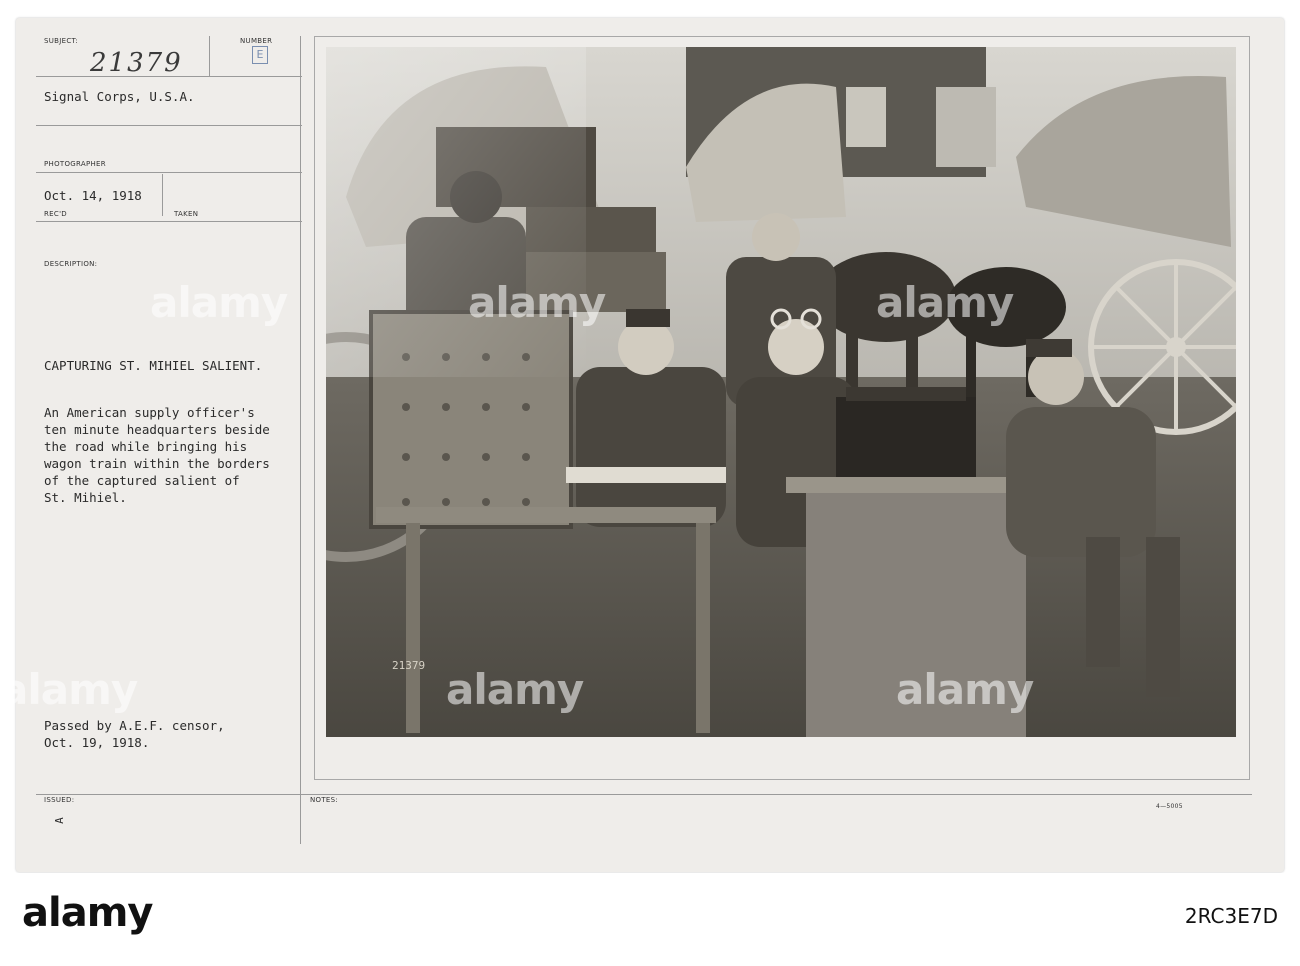  Describe the element at coordinates (61, 41) in the screenshot. I see `label-subject: SUBJECT:` at that location.